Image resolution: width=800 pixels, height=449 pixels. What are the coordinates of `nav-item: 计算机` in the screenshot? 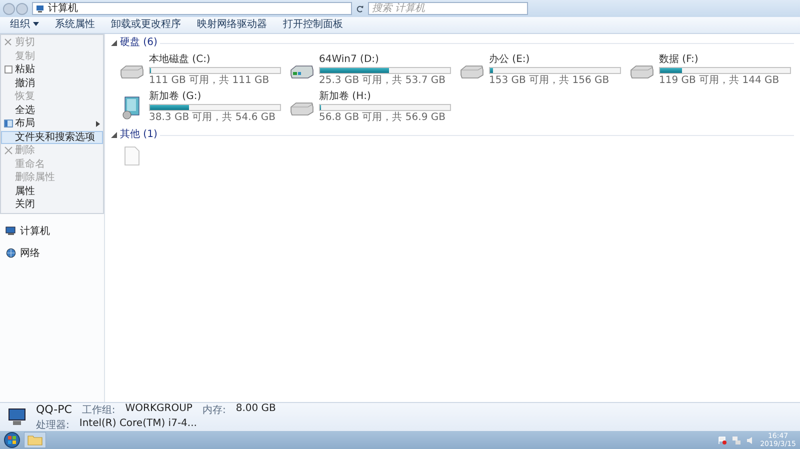 It's located at (52, 231).